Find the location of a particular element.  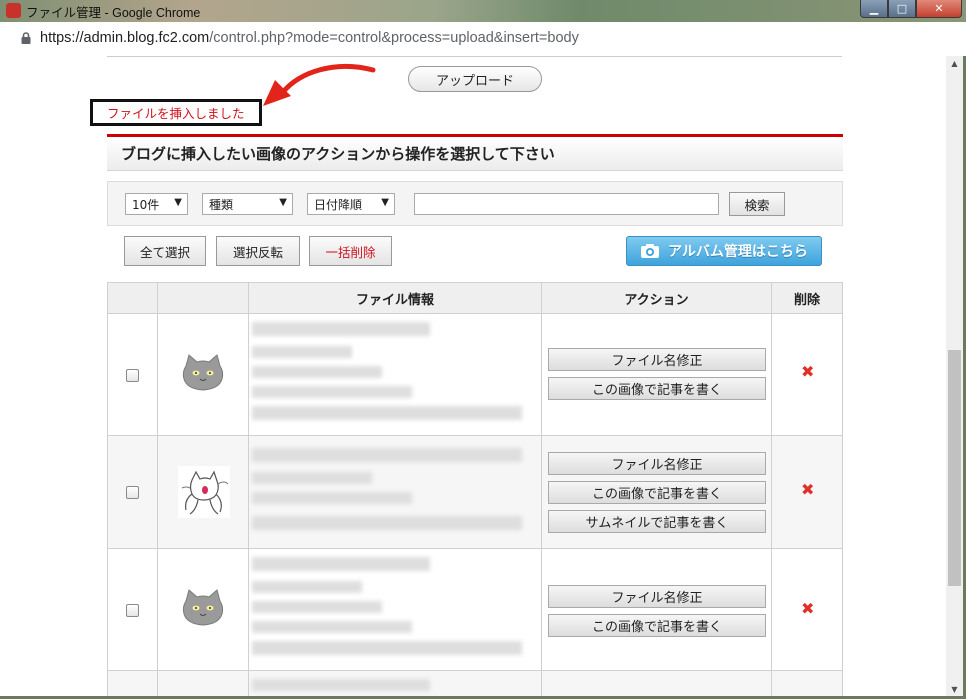

section-title: ブログに挿入したい画像のアクションから操作を選択して下さい is located at coordinates (475, 154).